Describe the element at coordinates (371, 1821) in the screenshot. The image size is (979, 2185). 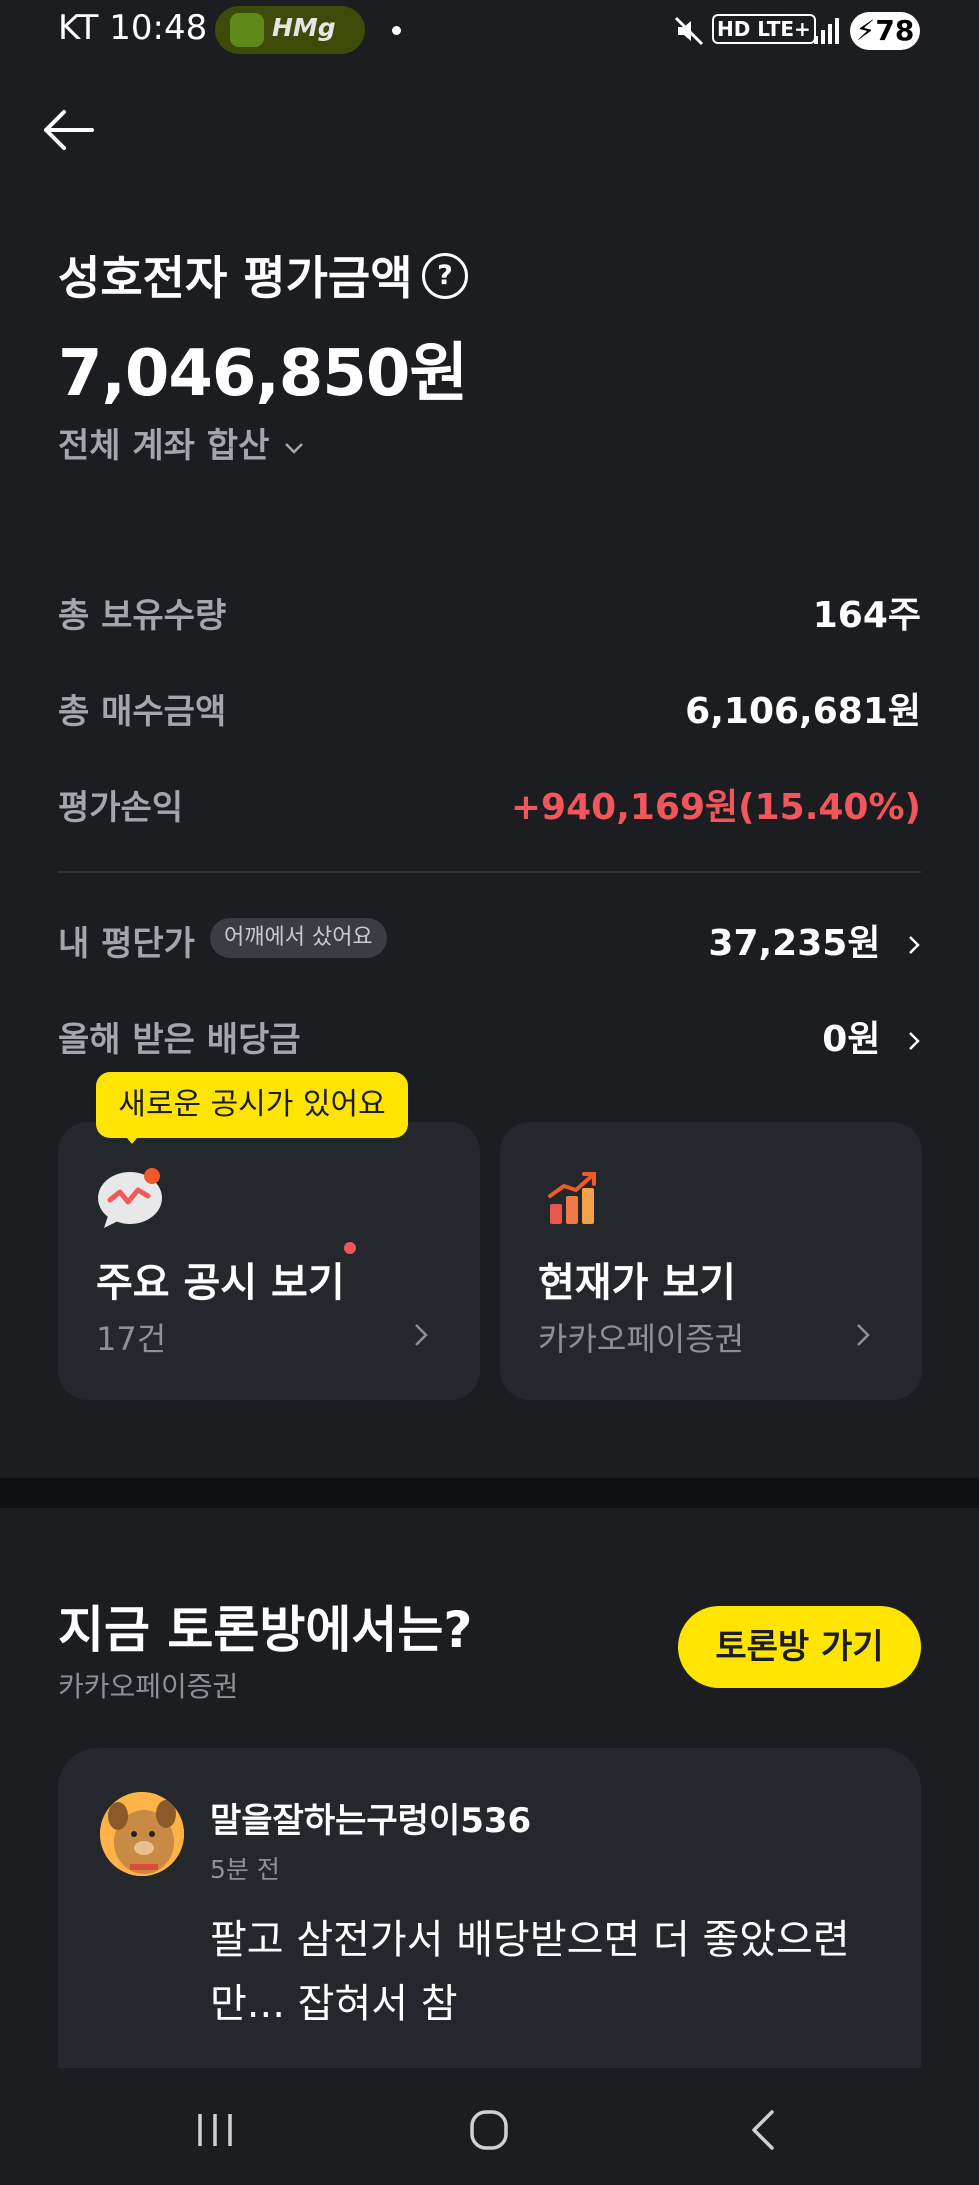
I see `post-username: 말을잘하는구렁이536` at that location.